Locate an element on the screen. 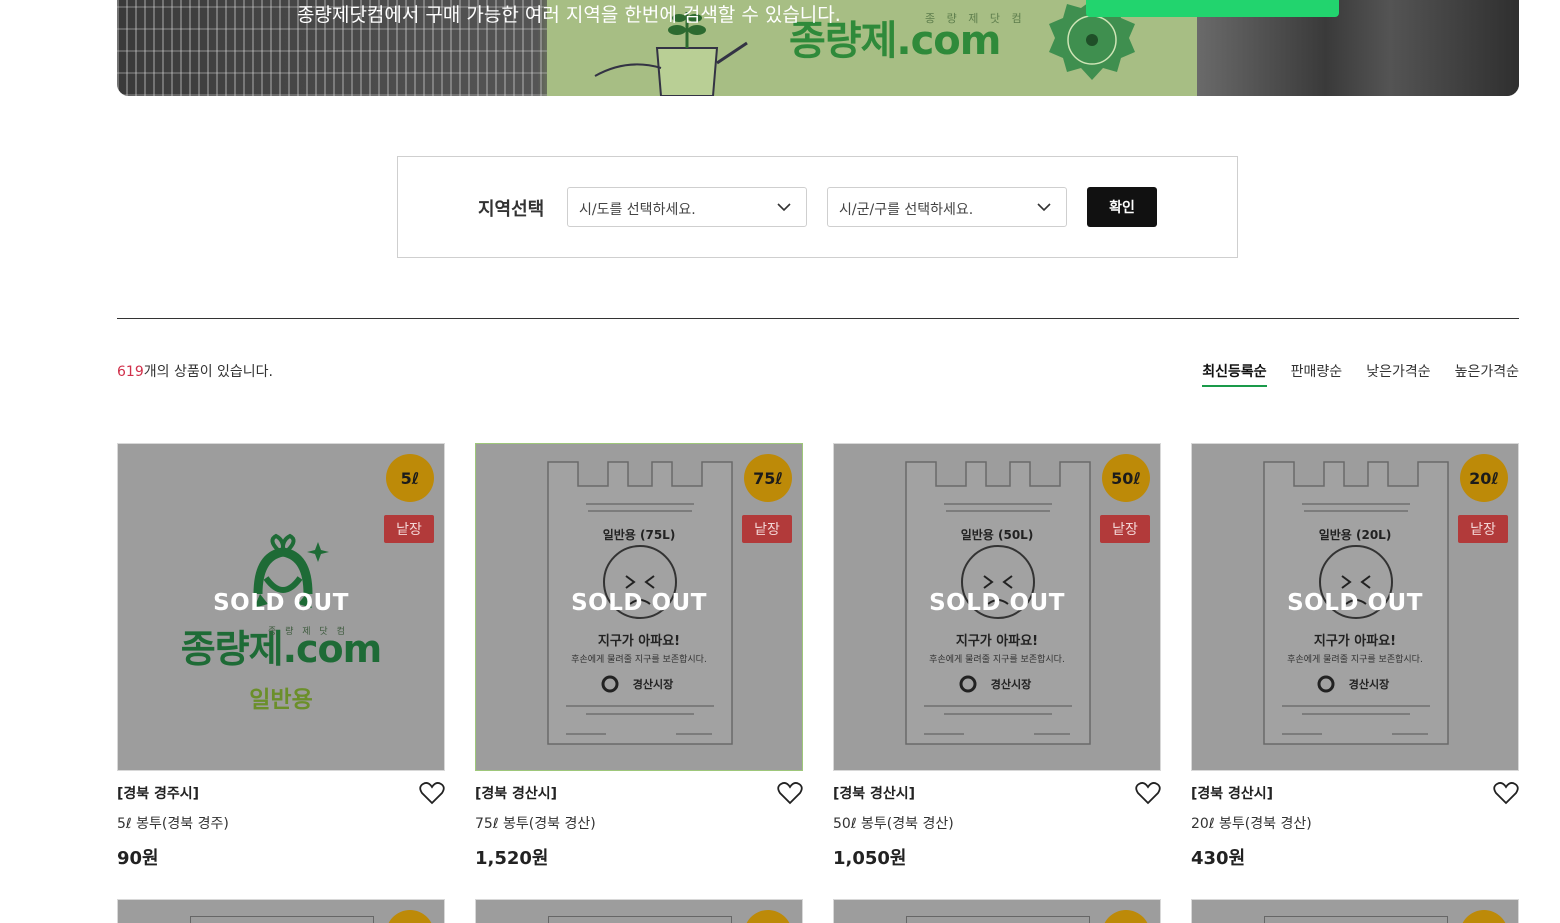 This screenshot has width=1560, height=923. product-count: 619개의 상품이 있습니다. is located at coordinates (195, 371).